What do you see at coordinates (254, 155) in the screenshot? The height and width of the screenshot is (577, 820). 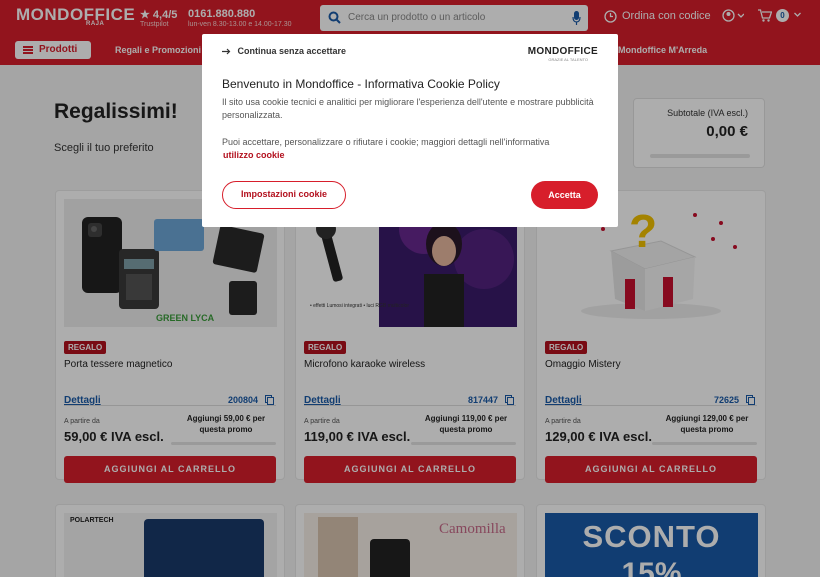 I see `cookie-policy-link: utilizzo cookie` at bounding box center [254, 155].